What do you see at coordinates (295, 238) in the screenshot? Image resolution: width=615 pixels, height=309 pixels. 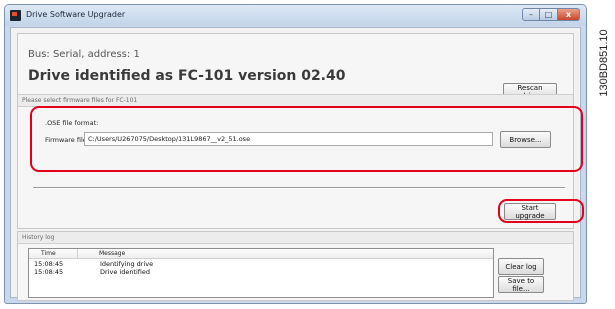 I see `history-header: History log` at bounding box center [295, 238].